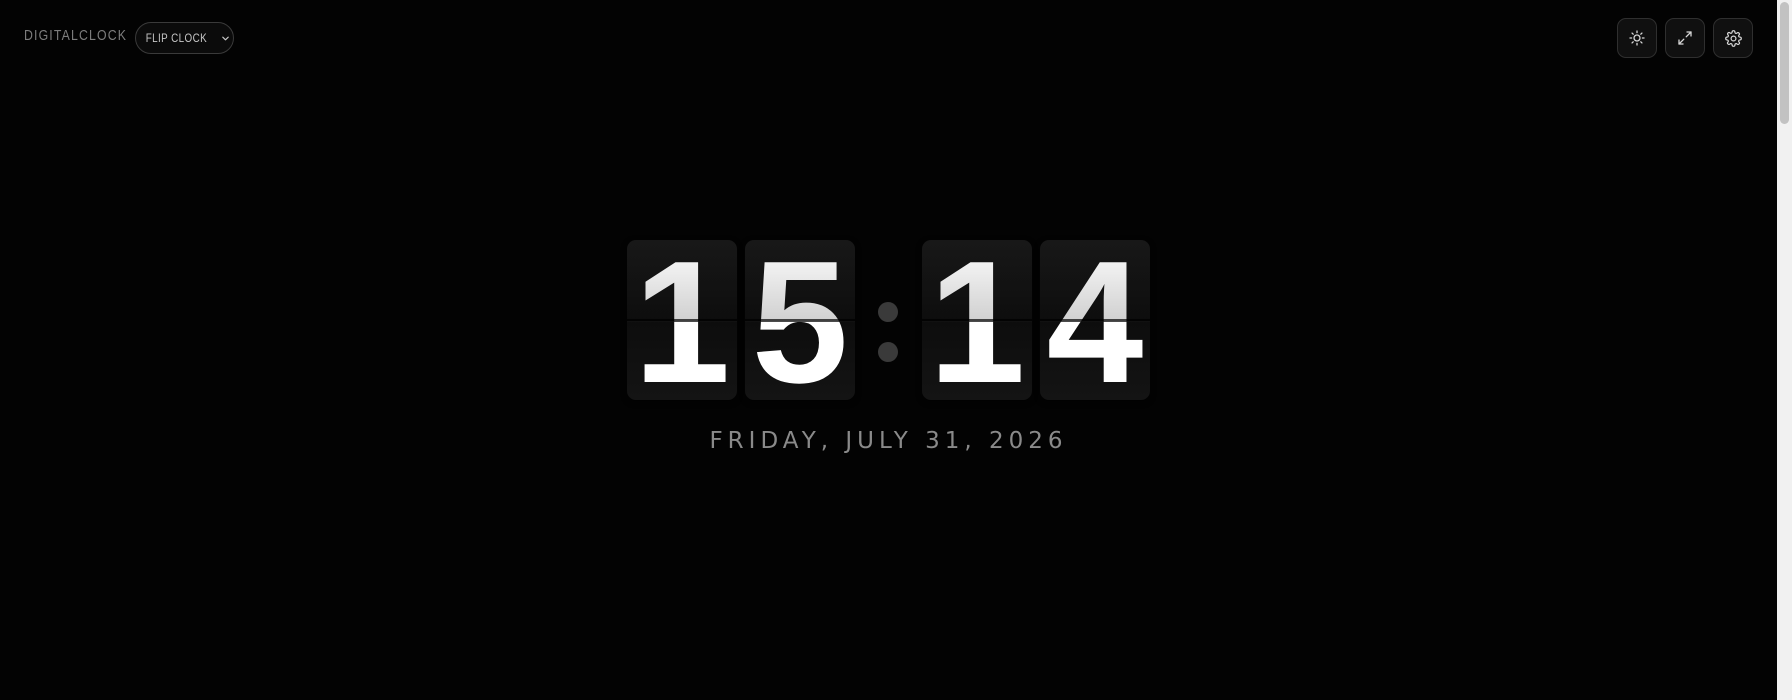 The width and height of the screenshot is (1792, 700). What do you see at coordinates (888, 312) in the screenshot?
I see `colon-dot-top` at bounding box center [888, 312].